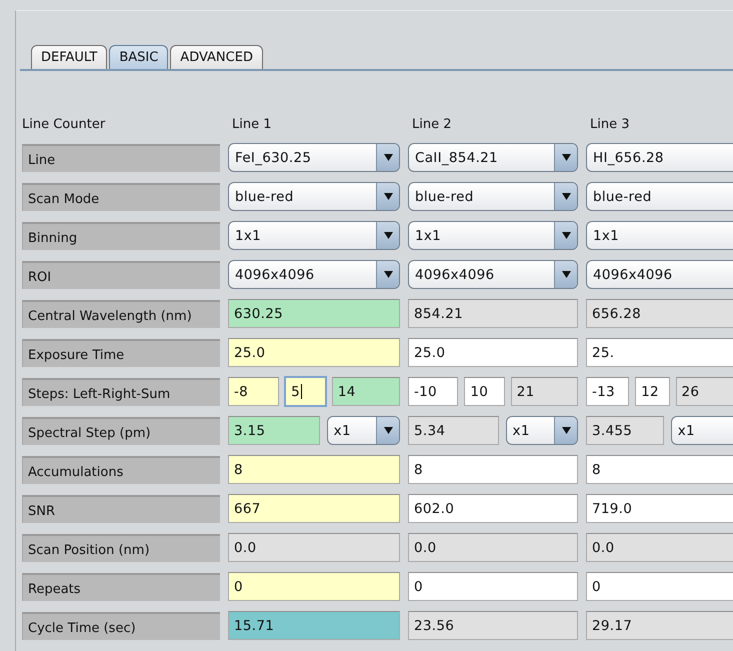 This screenshot has width=733, height=651. I want to click on dropdown: FeI_630.25, so click(314, 157).